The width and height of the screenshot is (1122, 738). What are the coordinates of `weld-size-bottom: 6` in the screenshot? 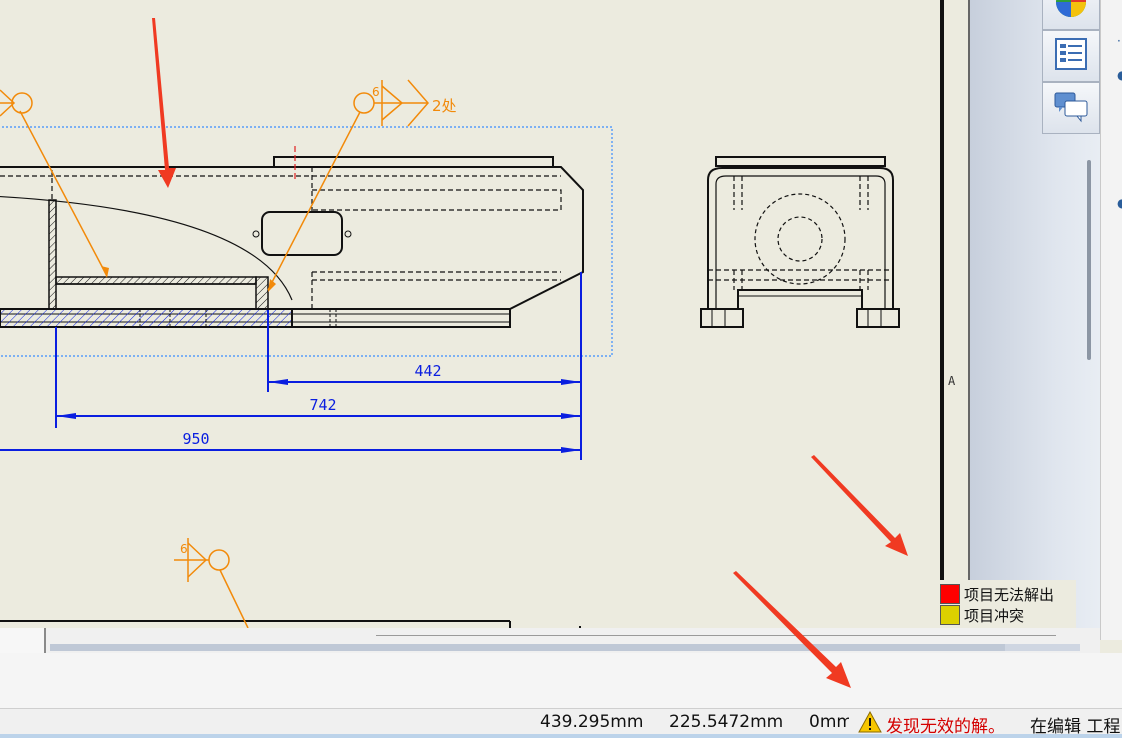 It's located at (184, 549).